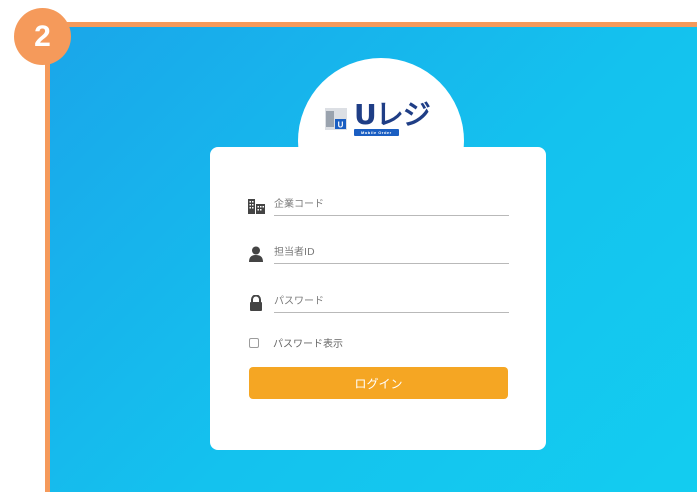 The image size is (697, 492). I want to click on app-logo-icon: U, so click(336, 119).